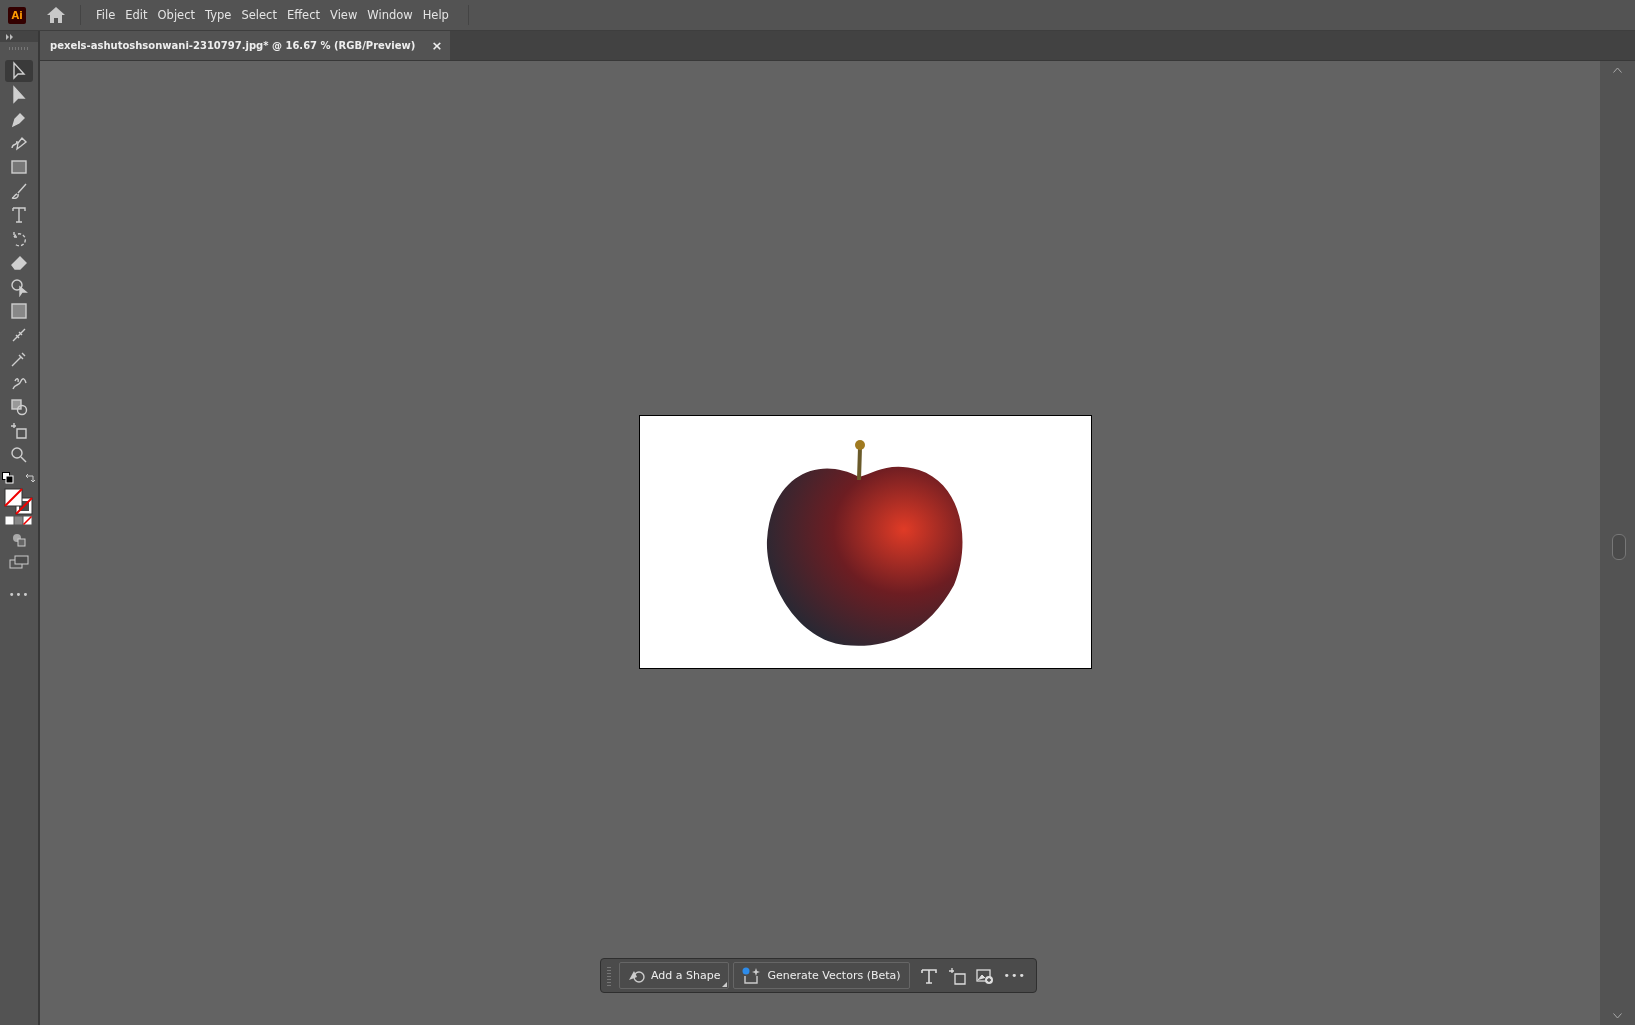  I want to click on fill-stroke-swatches-icon, so click(19, 502).